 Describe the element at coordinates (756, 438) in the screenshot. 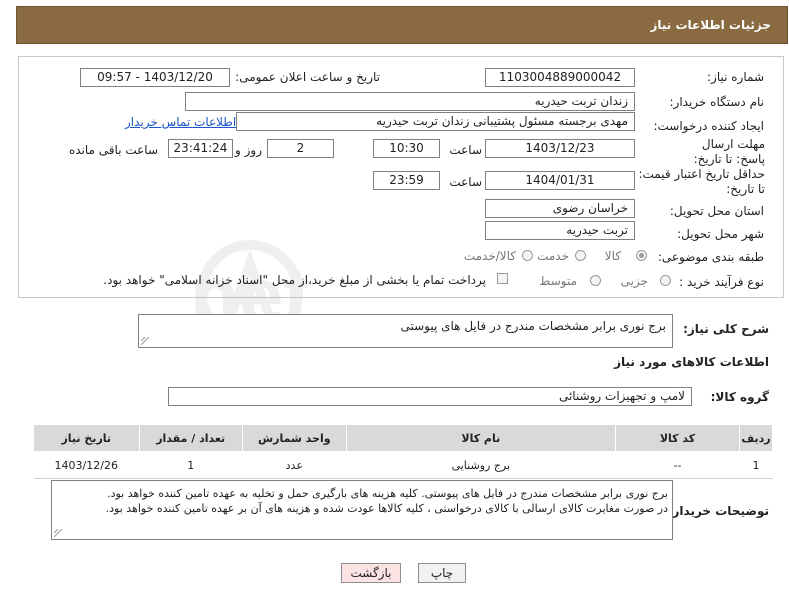

I see `col-header-row: ردیف` at that location.